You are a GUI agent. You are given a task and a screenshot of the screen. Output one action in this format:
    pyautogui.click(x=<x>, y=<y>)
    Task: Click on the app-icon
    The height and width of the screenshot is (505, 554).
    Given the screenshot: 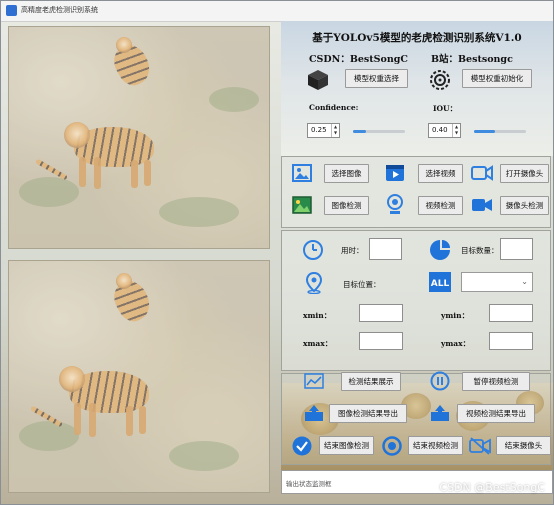 What is the action you would take?
    pyautogui.click(x=11, y=10)
    